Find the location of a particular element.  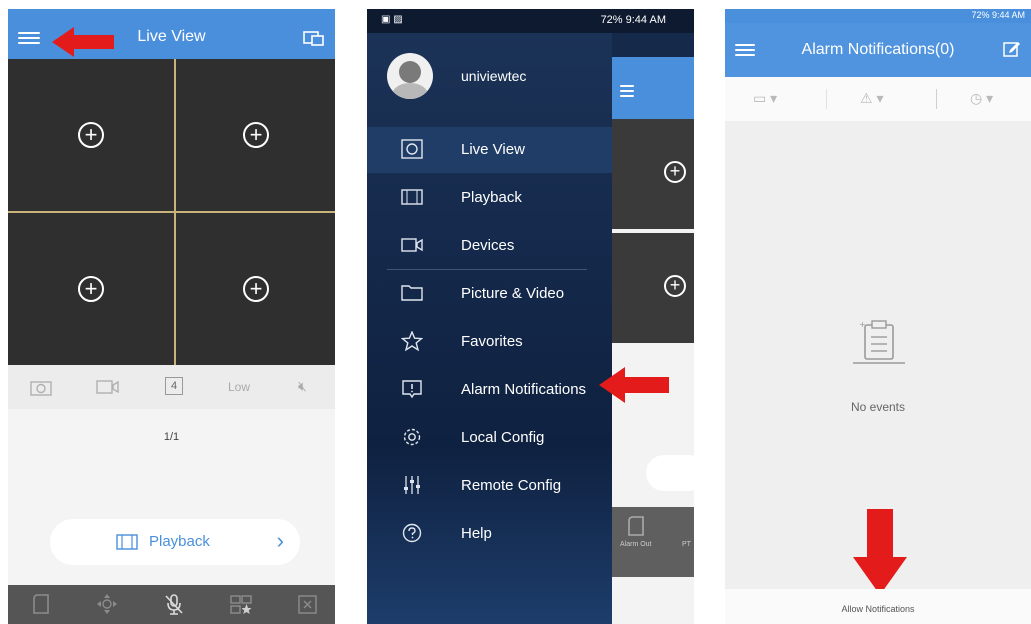

menu-icon is located at coordinates (627, 91).